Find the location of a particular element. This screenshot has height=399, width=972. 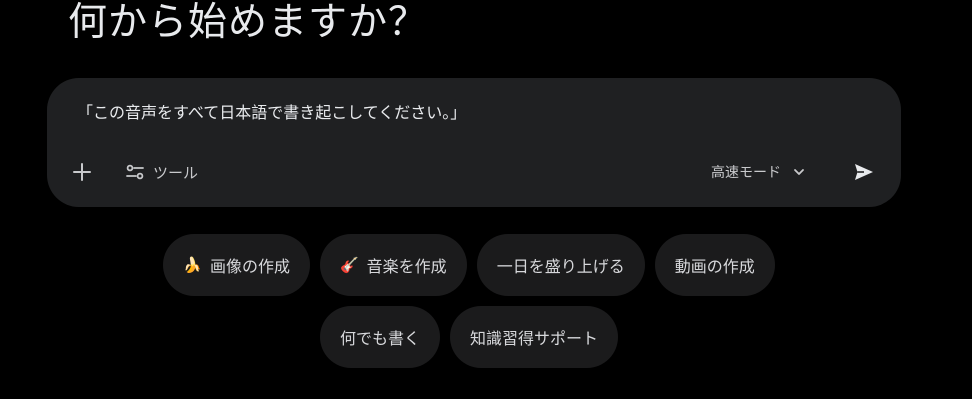

suggestion-chip-create-music: 🎸 音楽を作成 is located at coordinates (393, 265).